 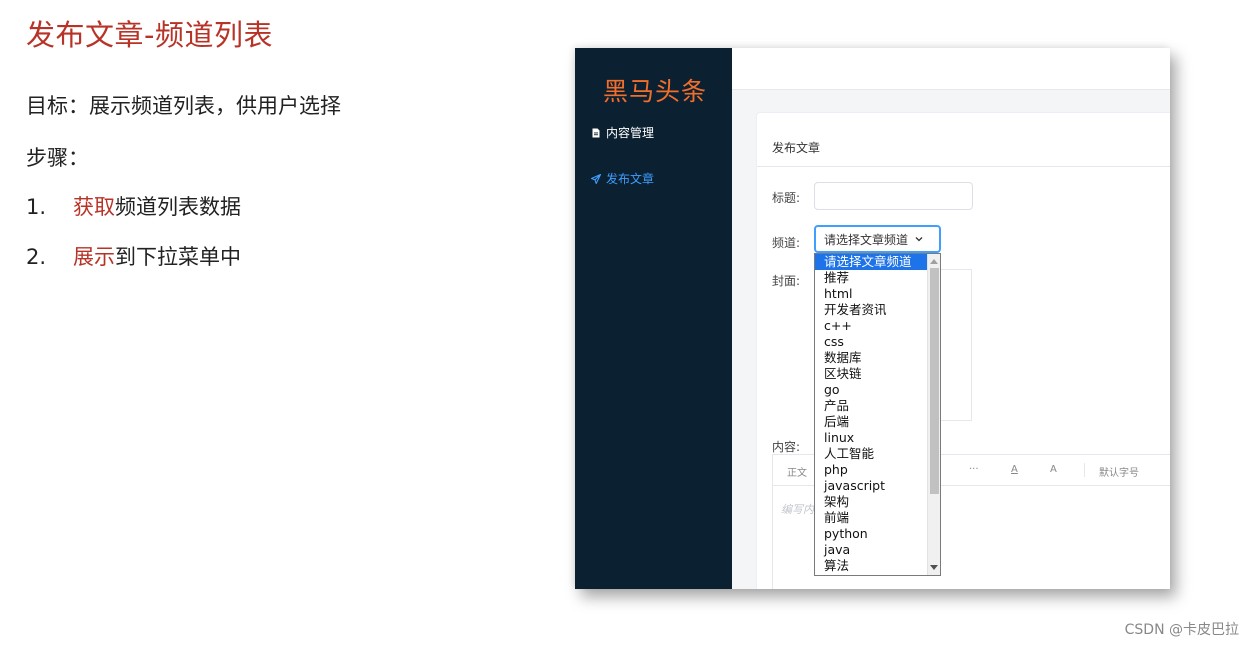 What do you see at coordinates (149, 35) in the screenshot?
I see `slide-title: 发布文章-频道列表` at bounding box center [149, 35].